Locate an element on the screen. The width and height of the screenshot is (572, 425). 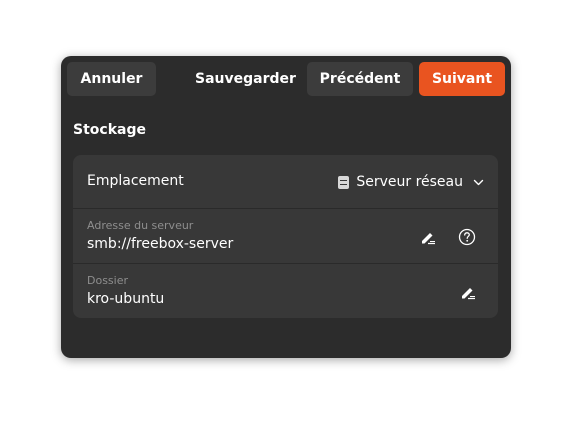
folder-label: Dossier is located at coordinates (108, 280).